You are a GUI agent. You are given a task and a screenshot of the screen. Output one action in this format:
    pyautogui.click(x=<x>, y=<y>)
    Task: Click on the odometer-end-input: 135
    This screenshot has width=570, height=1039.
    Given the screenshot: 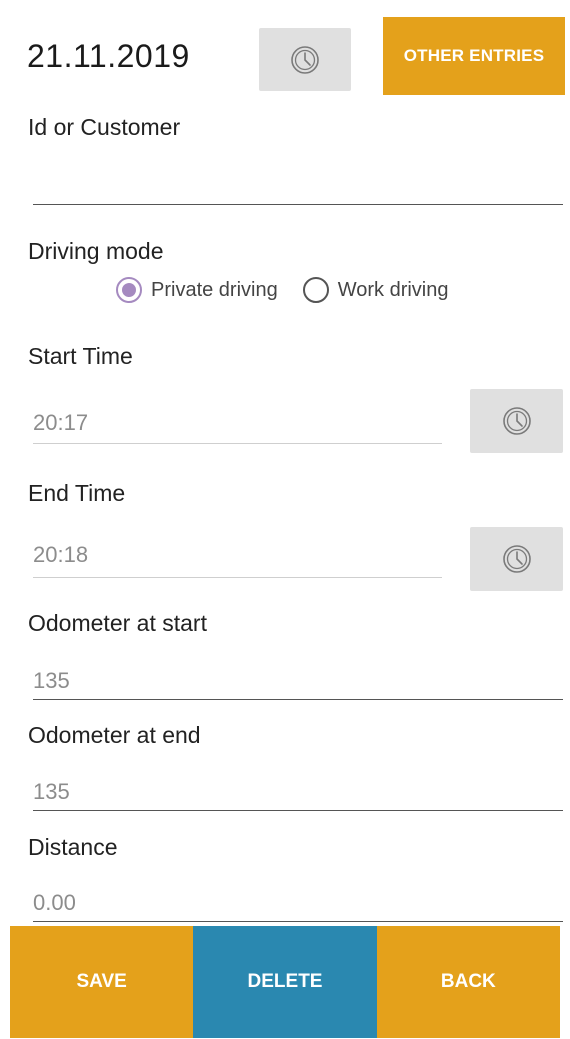 What is the action you would take?
    pyautogui.click(x=51, y=792)
    